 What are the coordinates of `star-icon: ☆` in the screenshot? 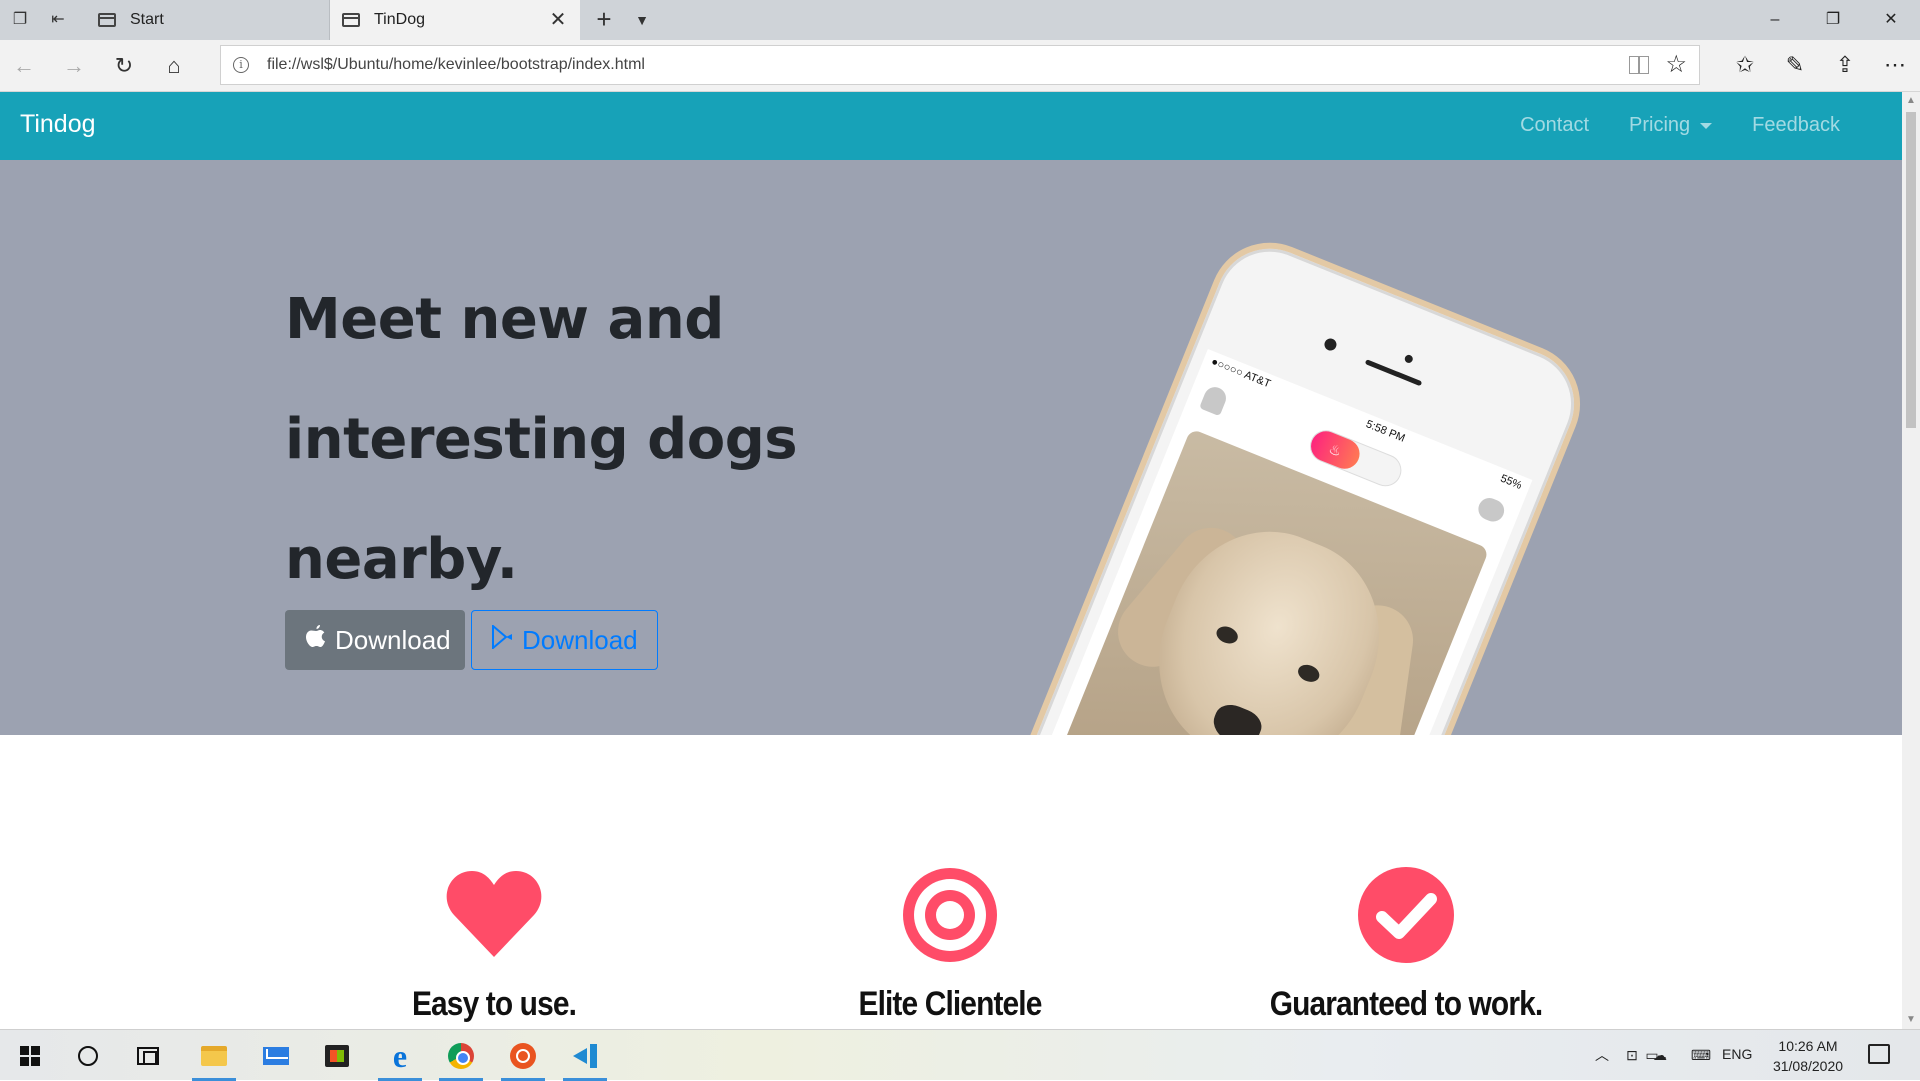 It's located at (1676, 65).